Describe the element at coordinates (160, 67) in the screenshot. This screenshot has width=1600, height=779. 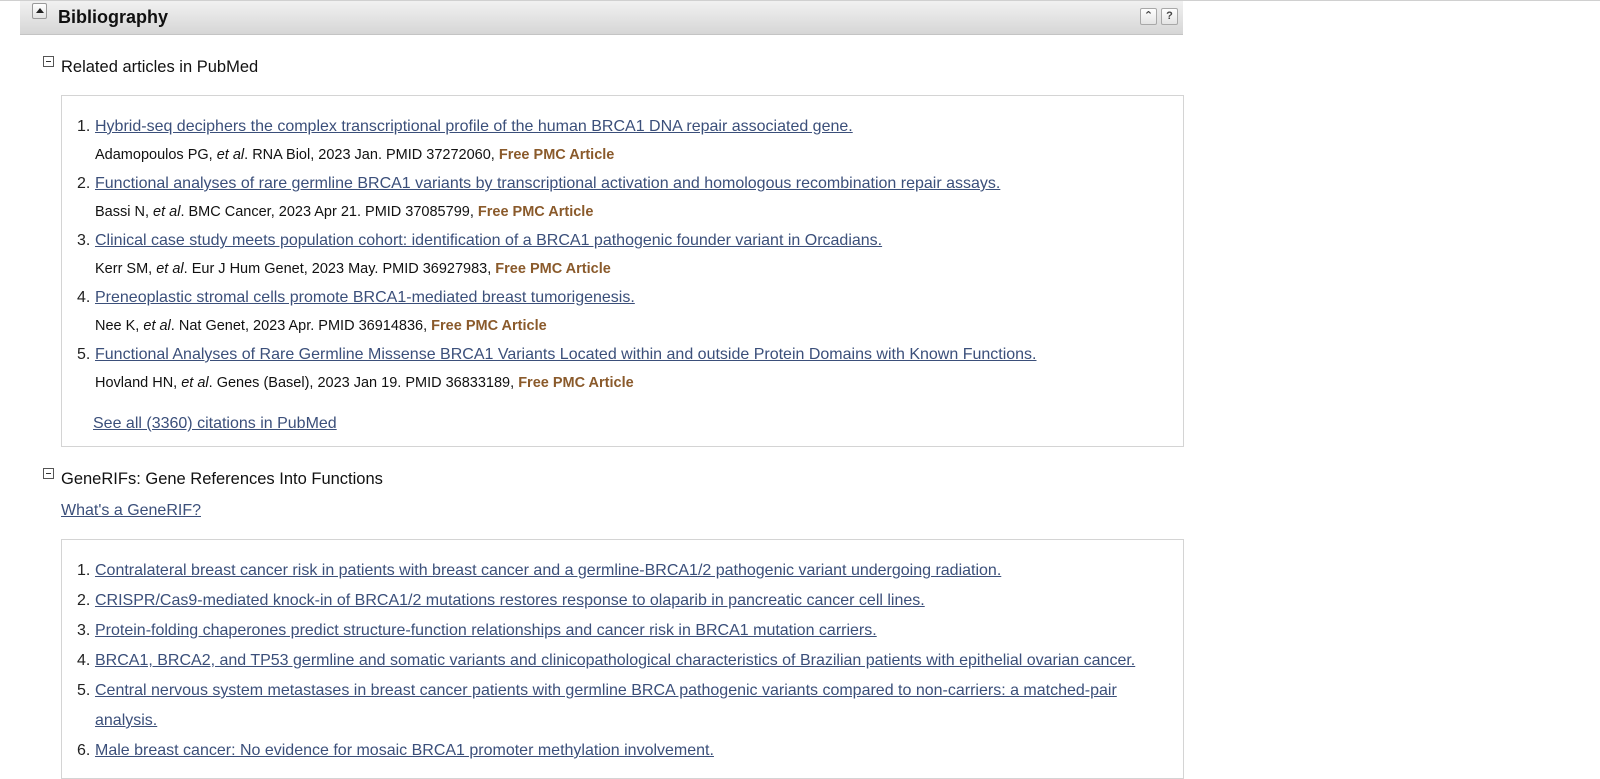
I see `pubmed-heading: Related articles in PubMed` at that location.